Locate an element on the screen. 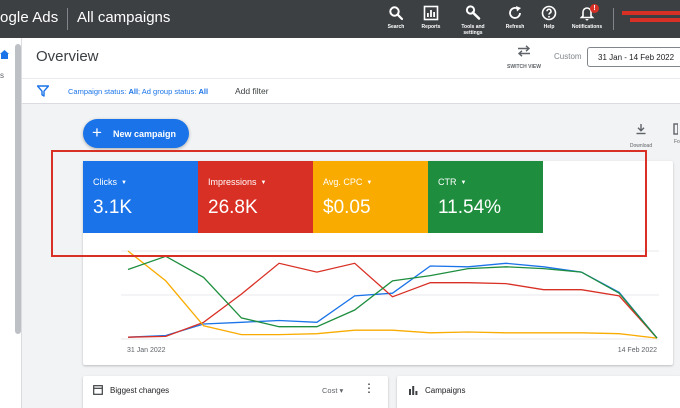 This screenshot has height=408, width=680. tools-label: Tools and settings is located at coordinates (473, 30).